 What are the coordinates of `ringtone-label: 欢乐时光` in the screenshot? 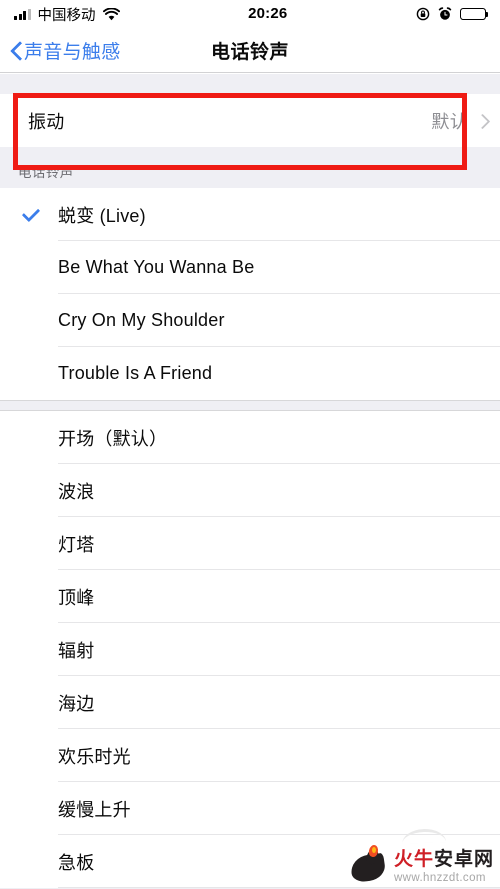 It's located at (94, 756).